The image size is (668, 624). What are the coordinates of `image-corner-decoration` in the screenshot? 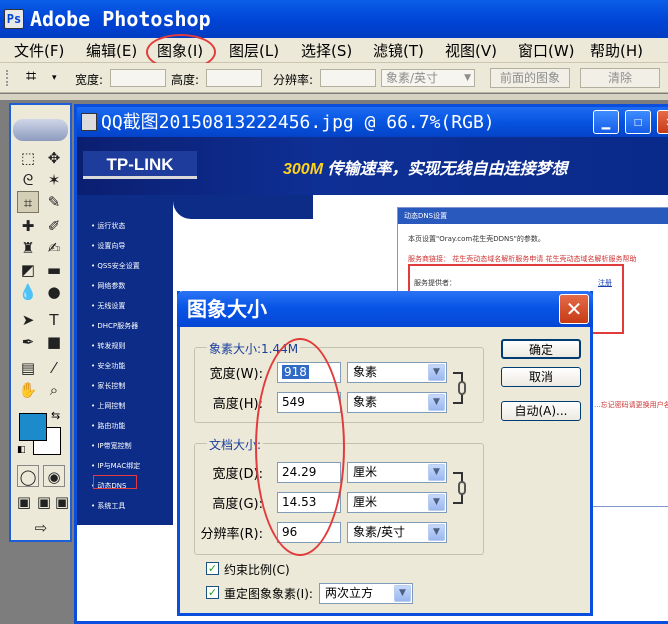 It's located at (243, 207).